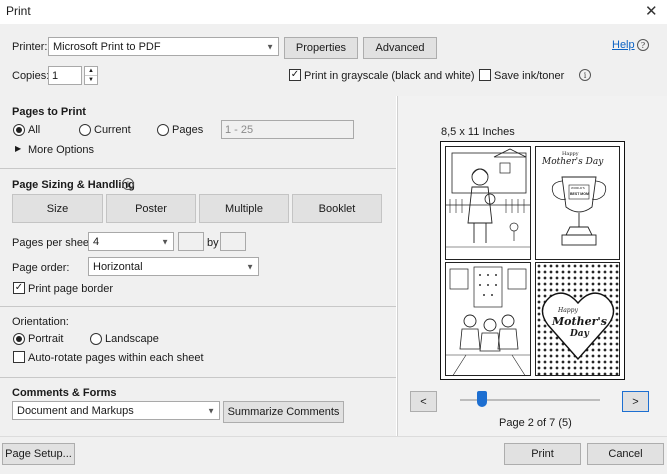  Describe the element at coordinates (542, 454) in the screenshot. I see `print-button: Print` at that location.